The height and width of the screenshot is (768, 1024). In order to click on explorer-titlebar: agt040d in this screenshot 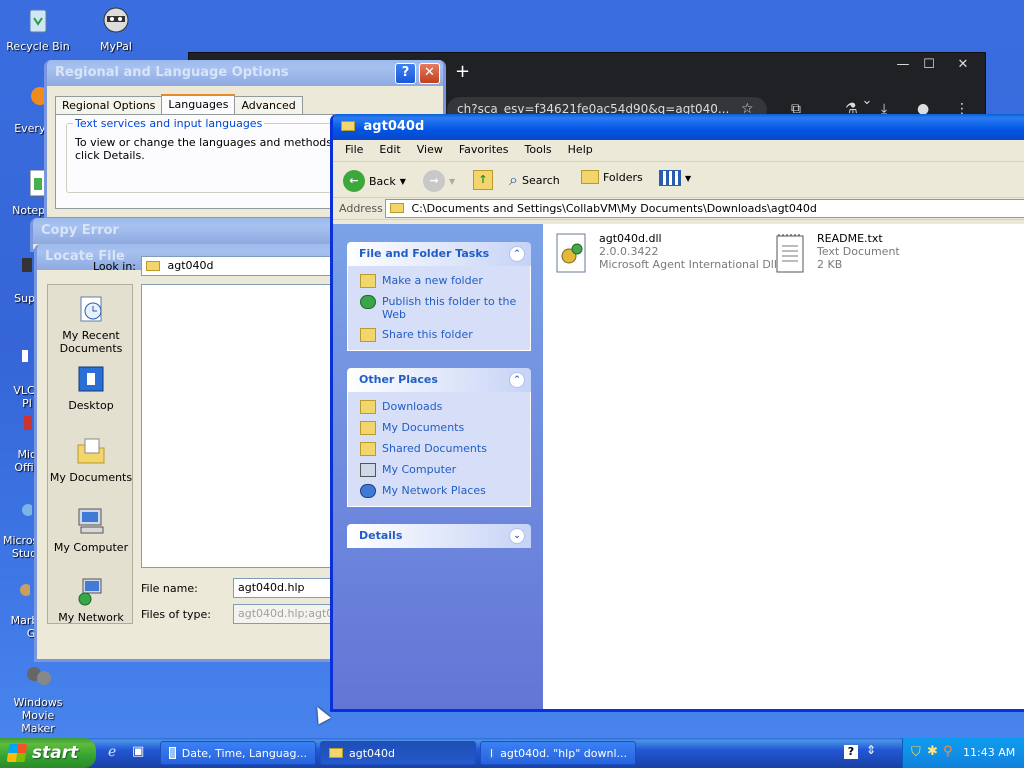, I will do `click(678, 127)`.